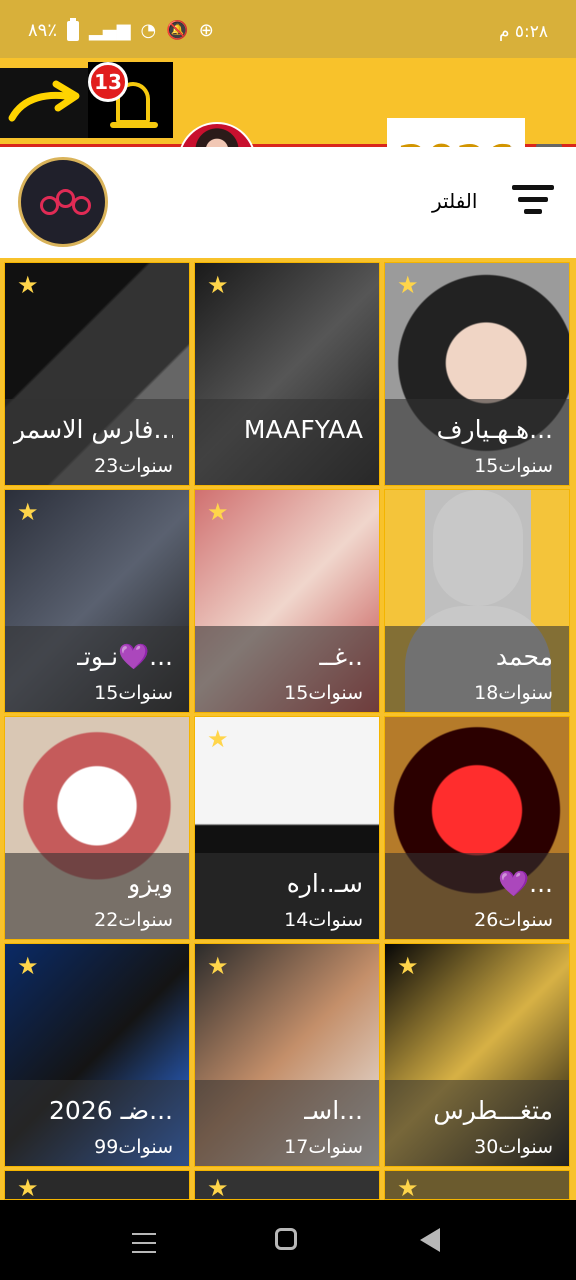 The width and height of the screenshot is (576, 1280). I want to click on profile-overlay: 💜... 26سنوات, so click(477, 896).